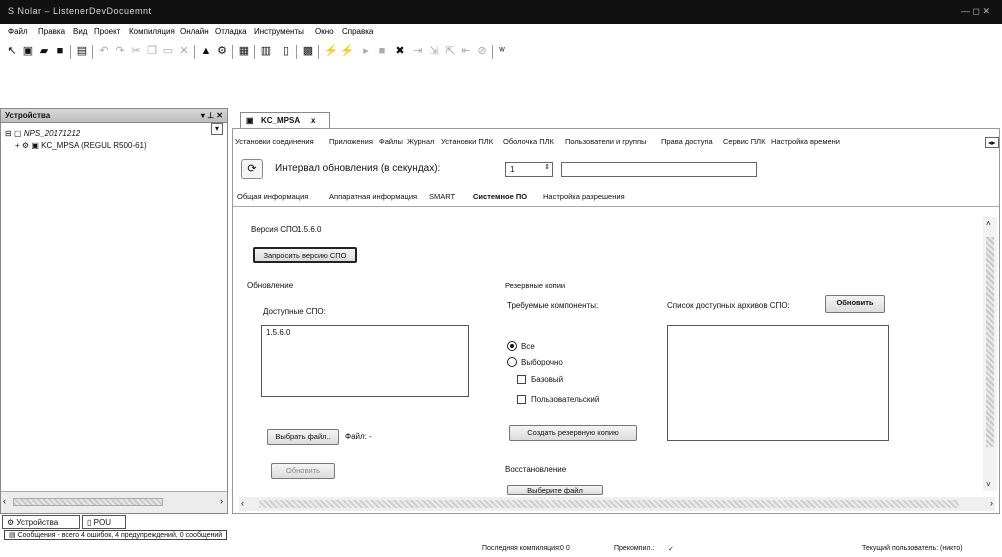  Describe the element at coordinates (242, 503) in the screenshot. I see `hscroll-left-icon: ‹` at that location.